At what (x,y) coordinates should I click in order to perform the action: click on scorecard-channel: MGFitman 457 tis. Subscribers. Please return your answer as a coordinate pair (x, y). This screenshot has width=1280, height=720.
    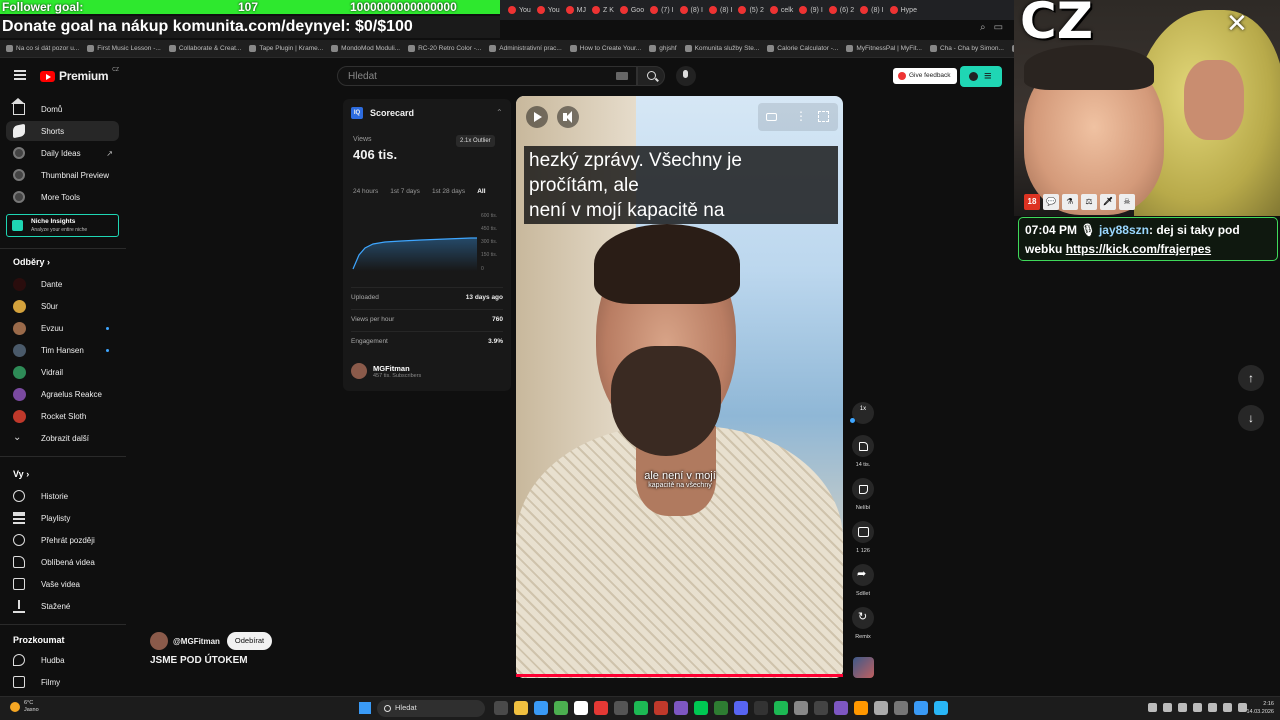
    Looking at the image, I should click on (386, 371).